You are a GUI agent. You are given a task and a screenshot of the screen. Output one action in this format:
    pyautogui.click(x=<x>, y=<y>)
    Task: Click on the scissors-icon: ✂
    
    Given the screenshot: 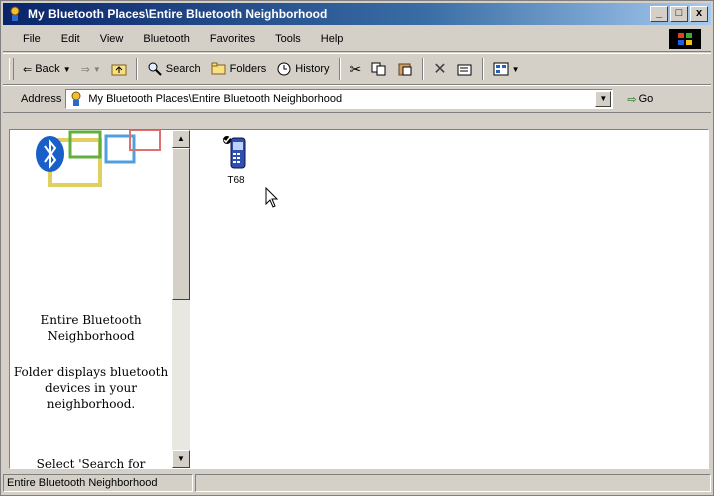 What is the action you would take?
    pyautogui.click(x=355, y=68)
    